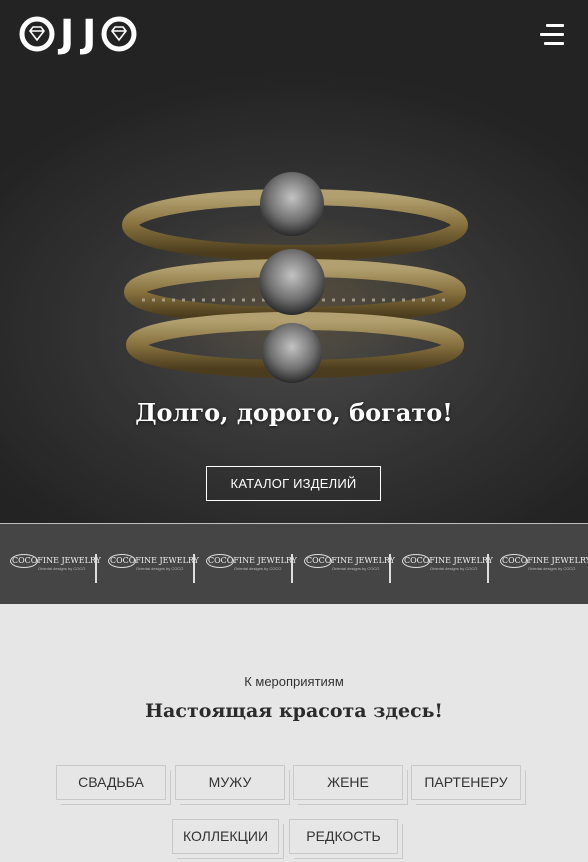  I want to click on logo: J J, so click(78, 34).